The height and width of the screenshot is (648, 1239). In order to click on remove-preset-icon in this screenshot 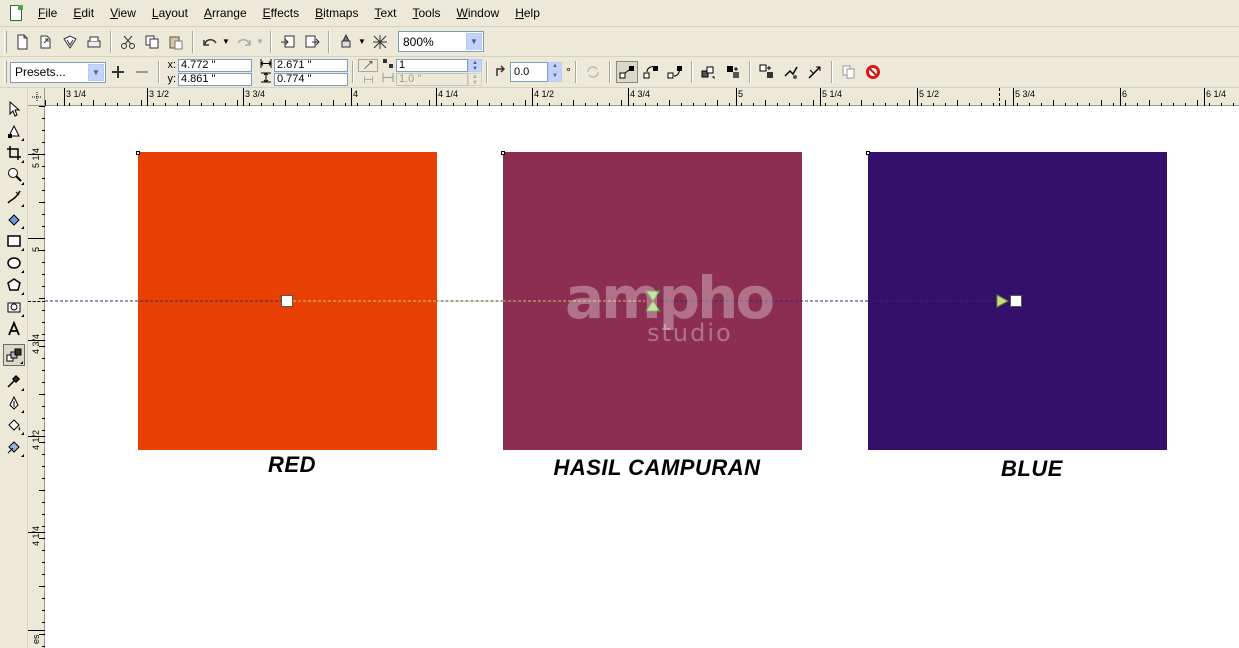, I will do `click(142, 72)`.